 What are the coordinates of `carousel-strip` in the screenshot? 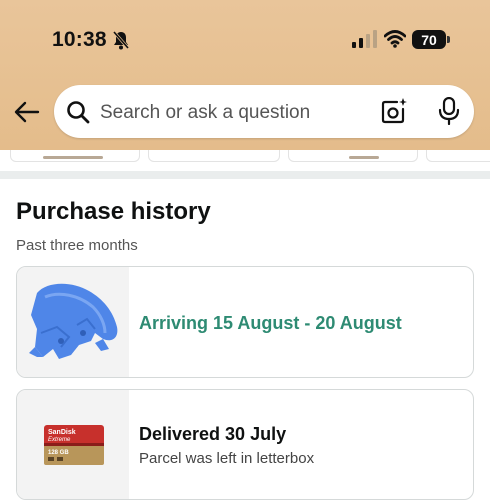 It's located at (245, 157).